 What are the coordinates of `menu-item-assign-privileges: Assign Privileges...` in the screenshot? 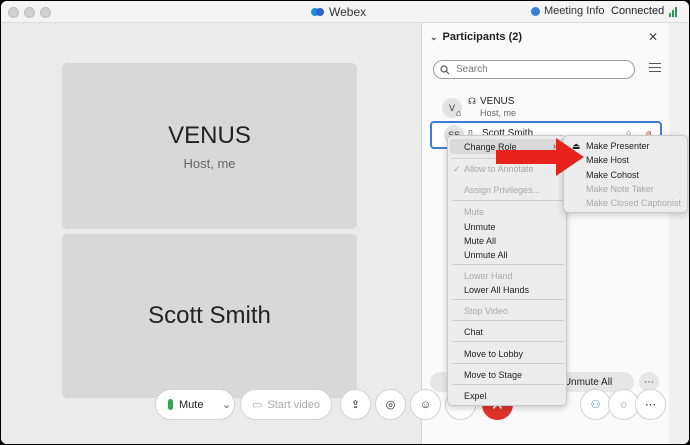 It's located at (502, 190).